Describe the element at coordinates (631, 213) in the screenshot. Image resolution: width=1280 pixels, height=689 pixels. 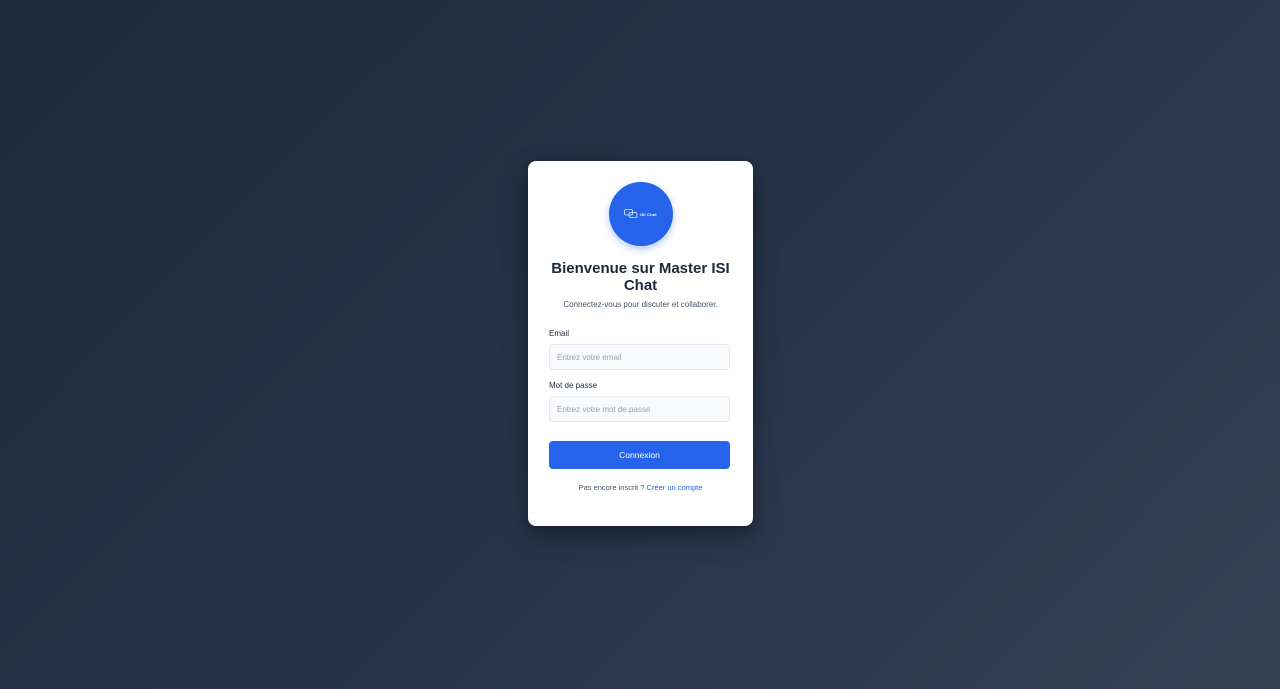
I see `chat-bubbles-icon` at that location.